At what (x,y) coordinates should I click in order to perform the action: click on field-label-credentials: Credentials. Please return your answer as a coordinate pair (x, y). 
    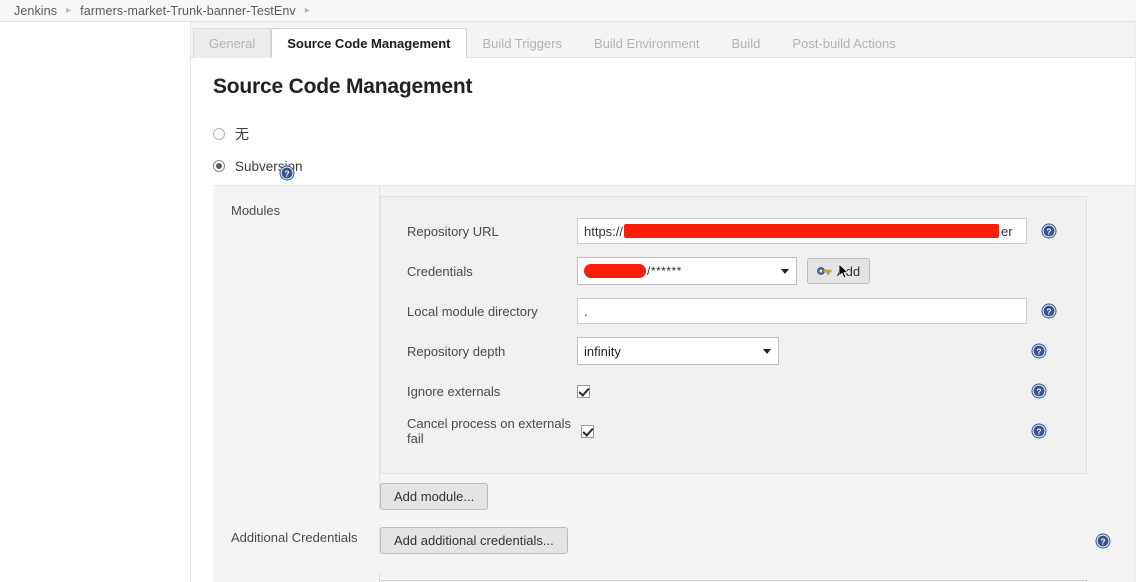
    Looking at the image, I should click on (440, 271).